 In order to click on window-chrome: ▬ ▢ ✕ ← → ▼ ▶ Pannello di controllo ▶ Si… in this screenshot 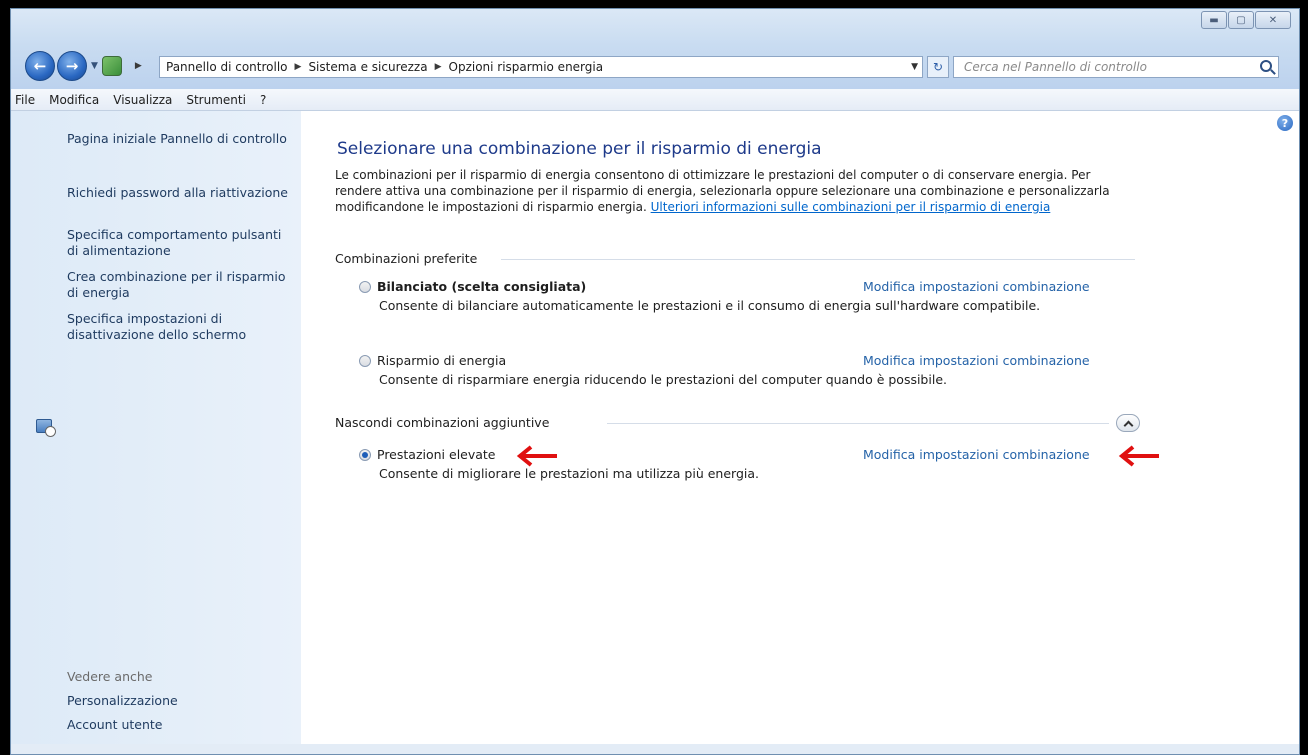, I will do `click(655, 49)`.